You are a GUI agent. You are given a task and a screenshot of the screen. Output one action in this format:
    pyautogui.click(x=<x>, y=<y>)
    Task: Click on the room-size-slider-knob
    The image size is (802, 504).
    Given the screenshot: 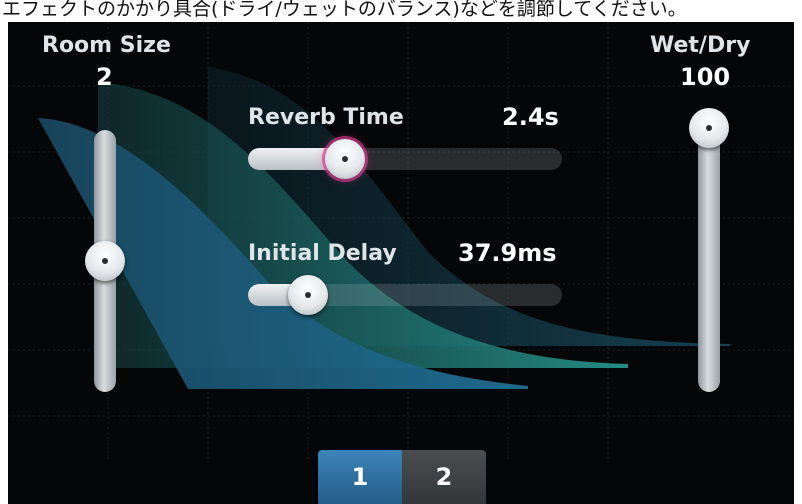 What is the action you would take?
    pyautogui.click(x=105, y=261)
    